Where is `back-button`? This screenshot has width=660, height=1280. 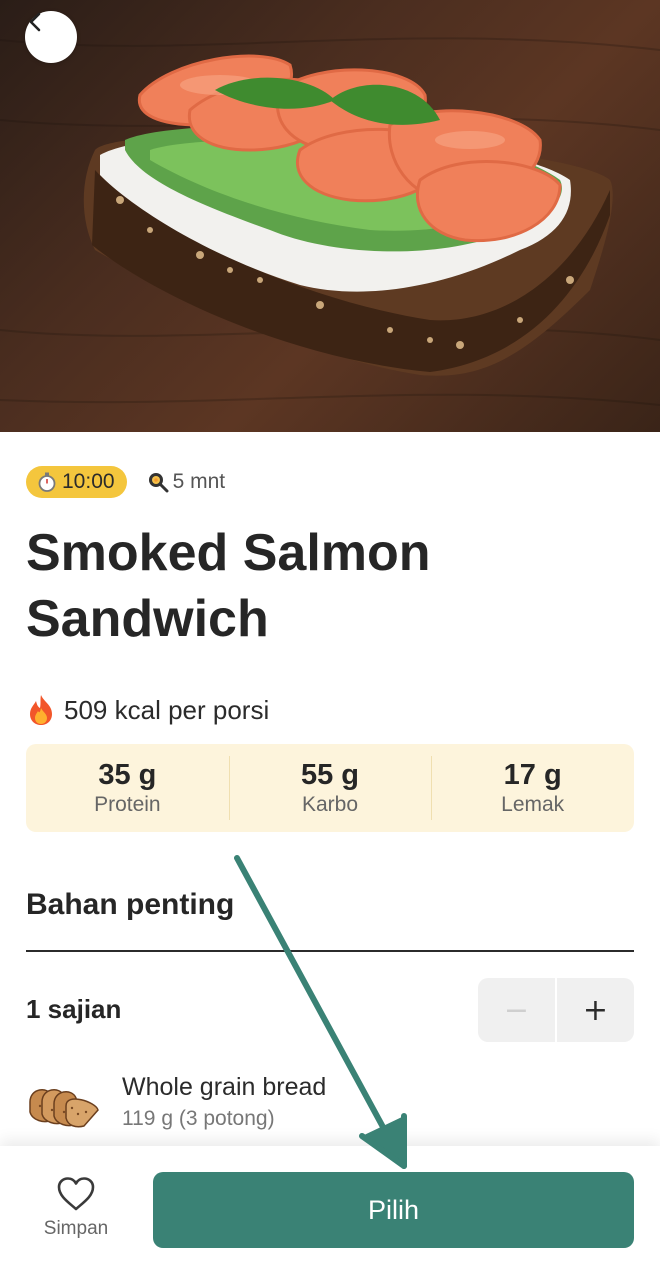 back-button is located at coordinates (51, 37).